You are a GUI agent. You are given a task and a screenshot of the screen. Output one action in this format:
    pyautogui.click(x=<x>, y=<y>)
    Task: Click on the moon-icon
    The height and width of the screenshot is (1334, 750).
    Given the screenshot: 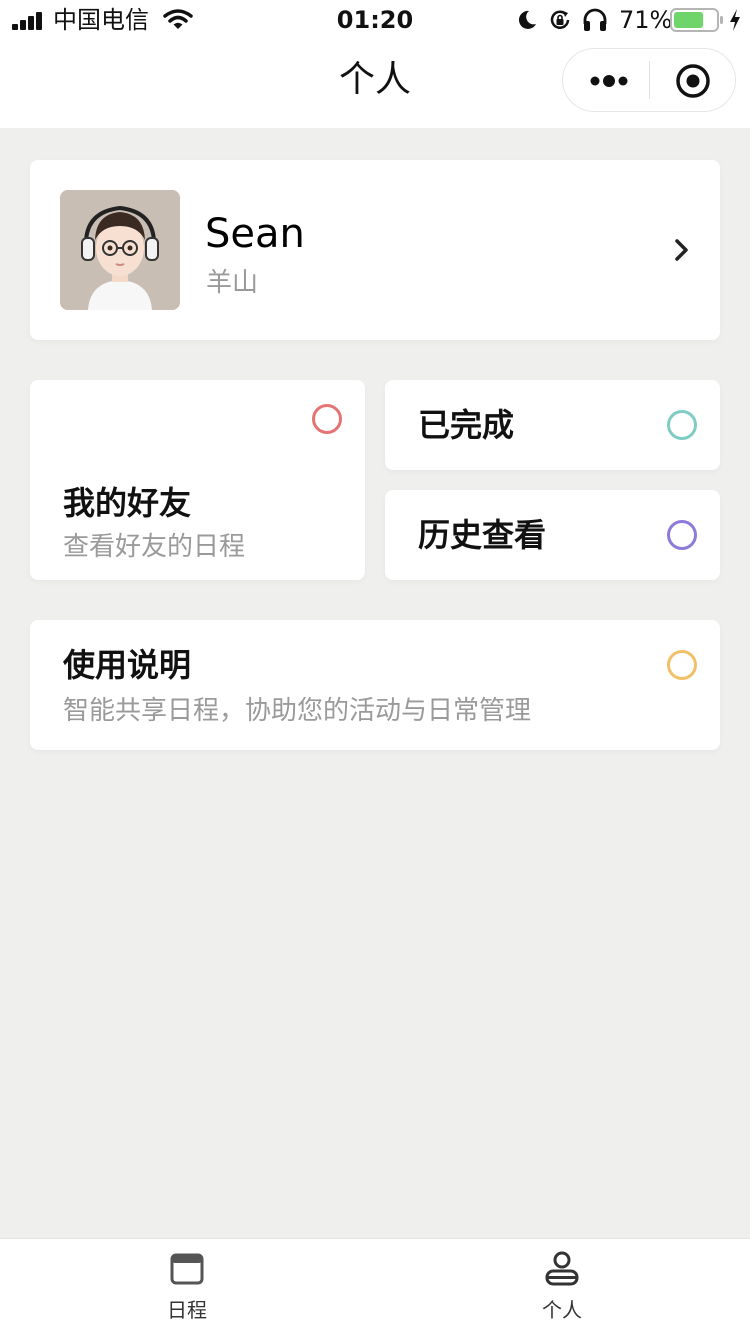 What is the action you would take?
    pyautogui.click(x=527, y=19)
    